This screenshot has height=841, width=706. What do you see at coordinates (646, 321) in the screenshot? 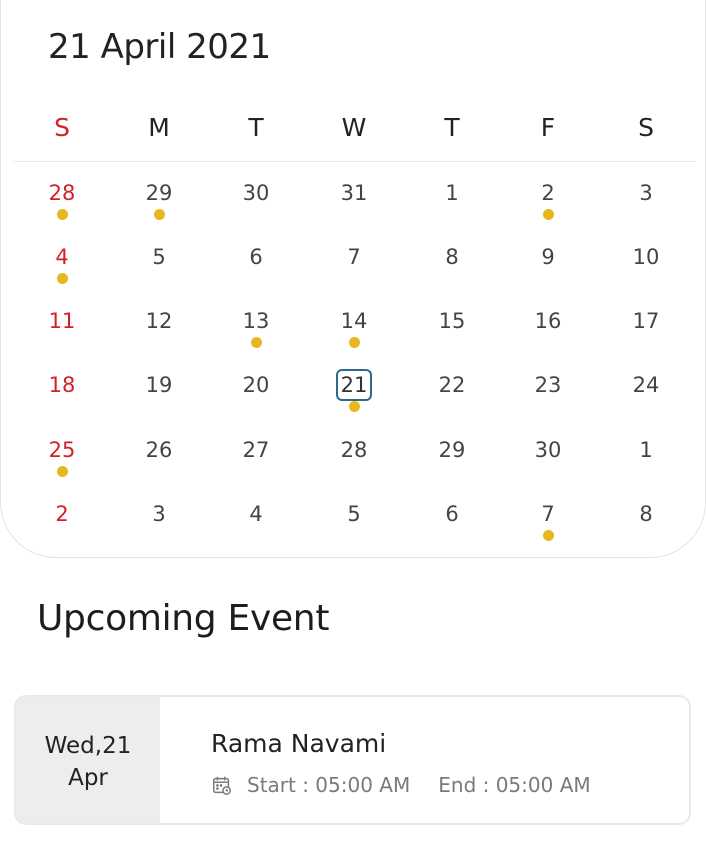
I see `day-number: 17` at bounding box center [646, 321].